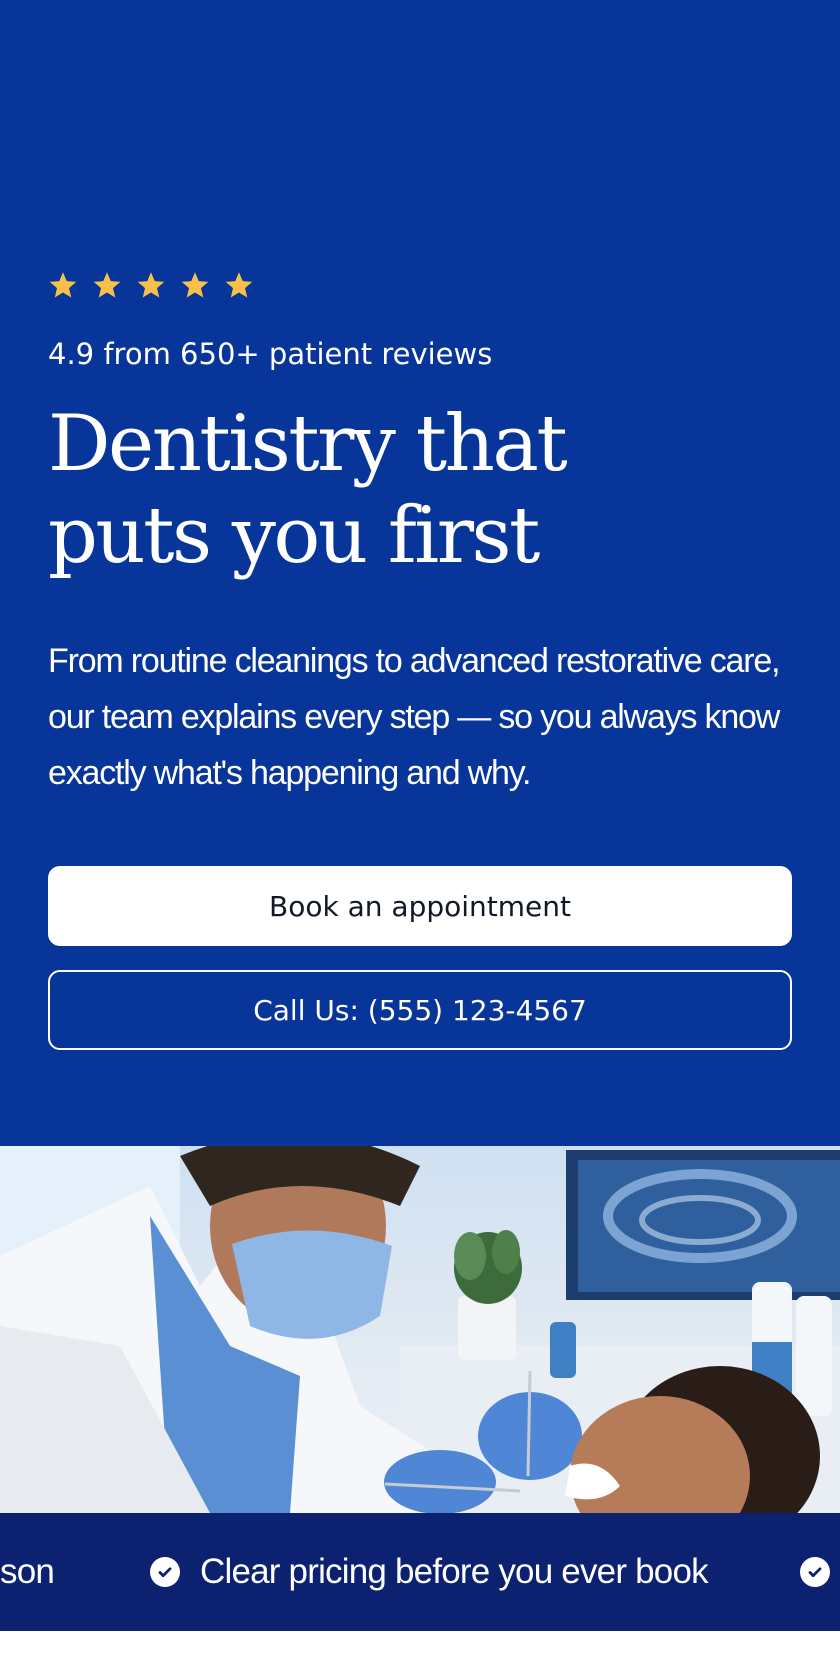 This screenshot has width=840, height=1680. Describe the element at coordinates (454, 1571) in the screenshot. I see `ticker-item-label: Clear pricing before you ever book` at that location.